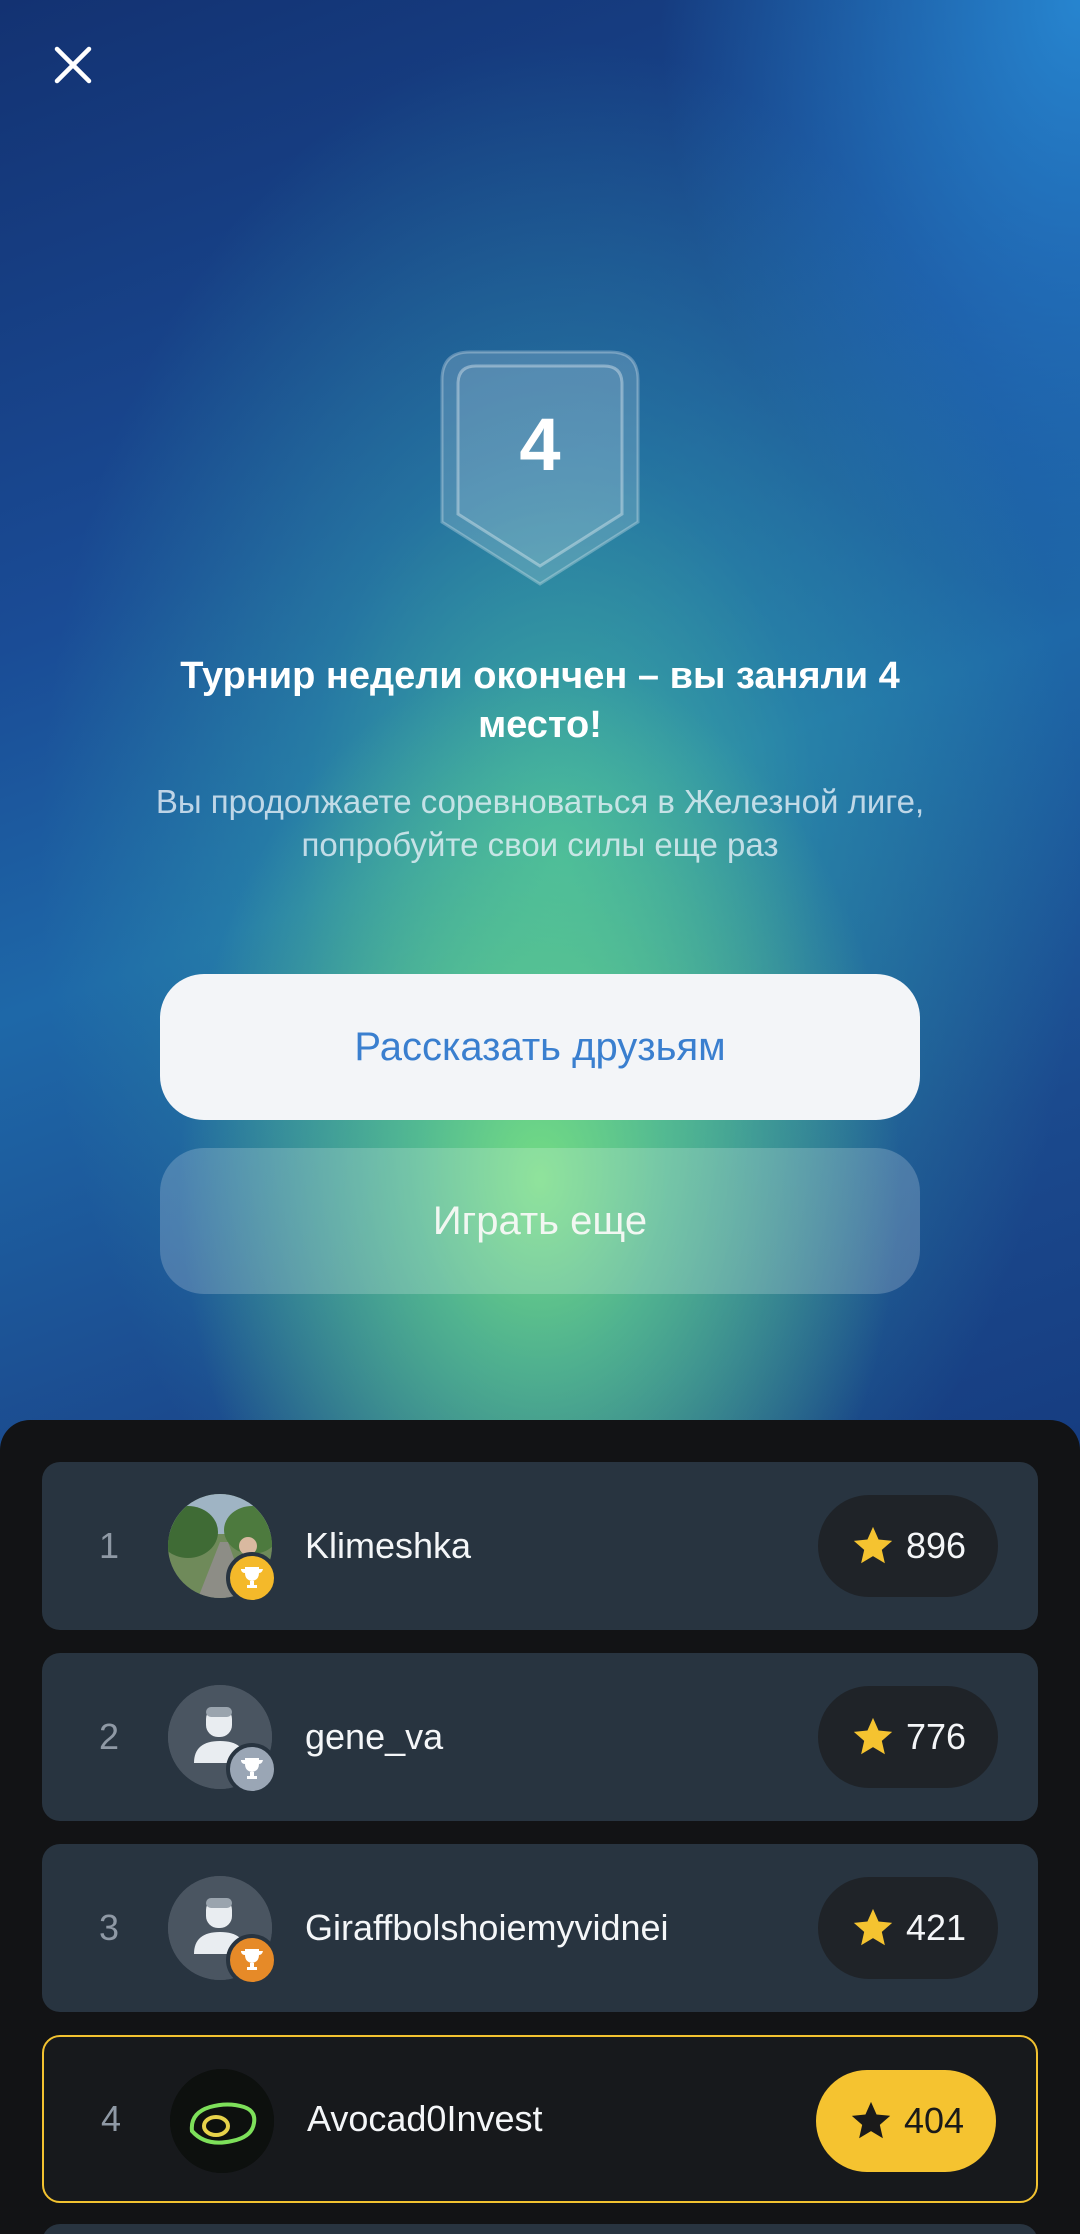 This screenshot has height=2234, width=1080. I want to click on leaderboard-row-current-user: 4 Avocad0Invest 404, so click(540, 2119).